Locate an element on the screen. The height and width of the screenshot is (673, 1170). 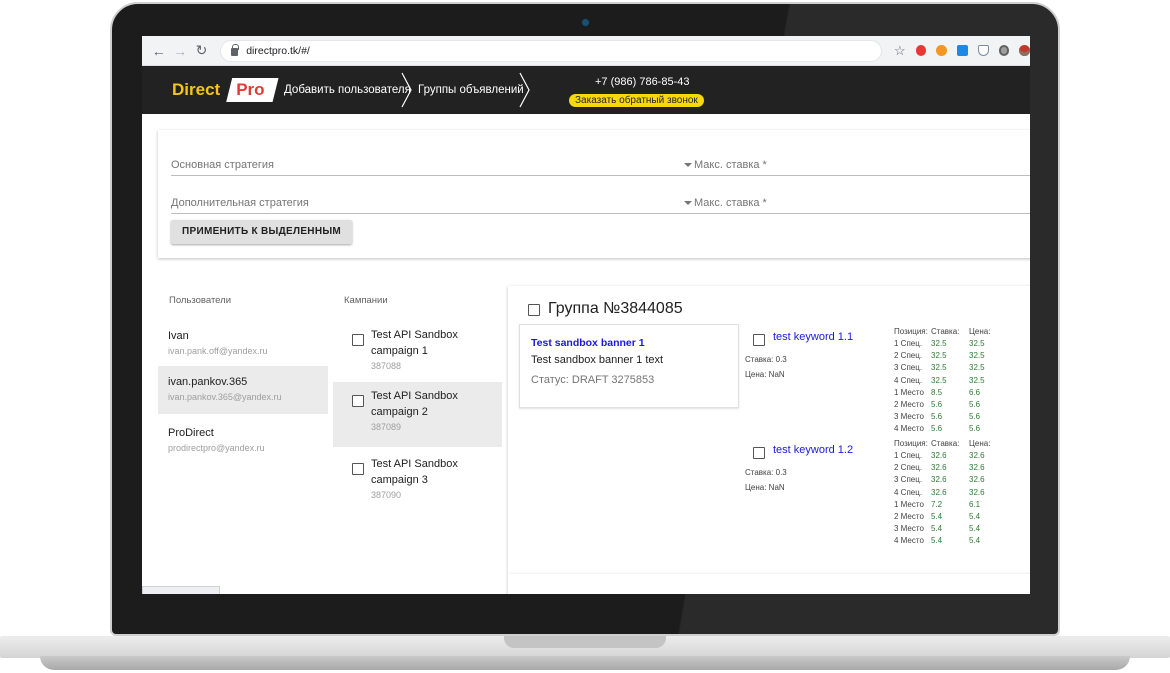
campaign-id: 387089 is located at coordinates (386, 427).